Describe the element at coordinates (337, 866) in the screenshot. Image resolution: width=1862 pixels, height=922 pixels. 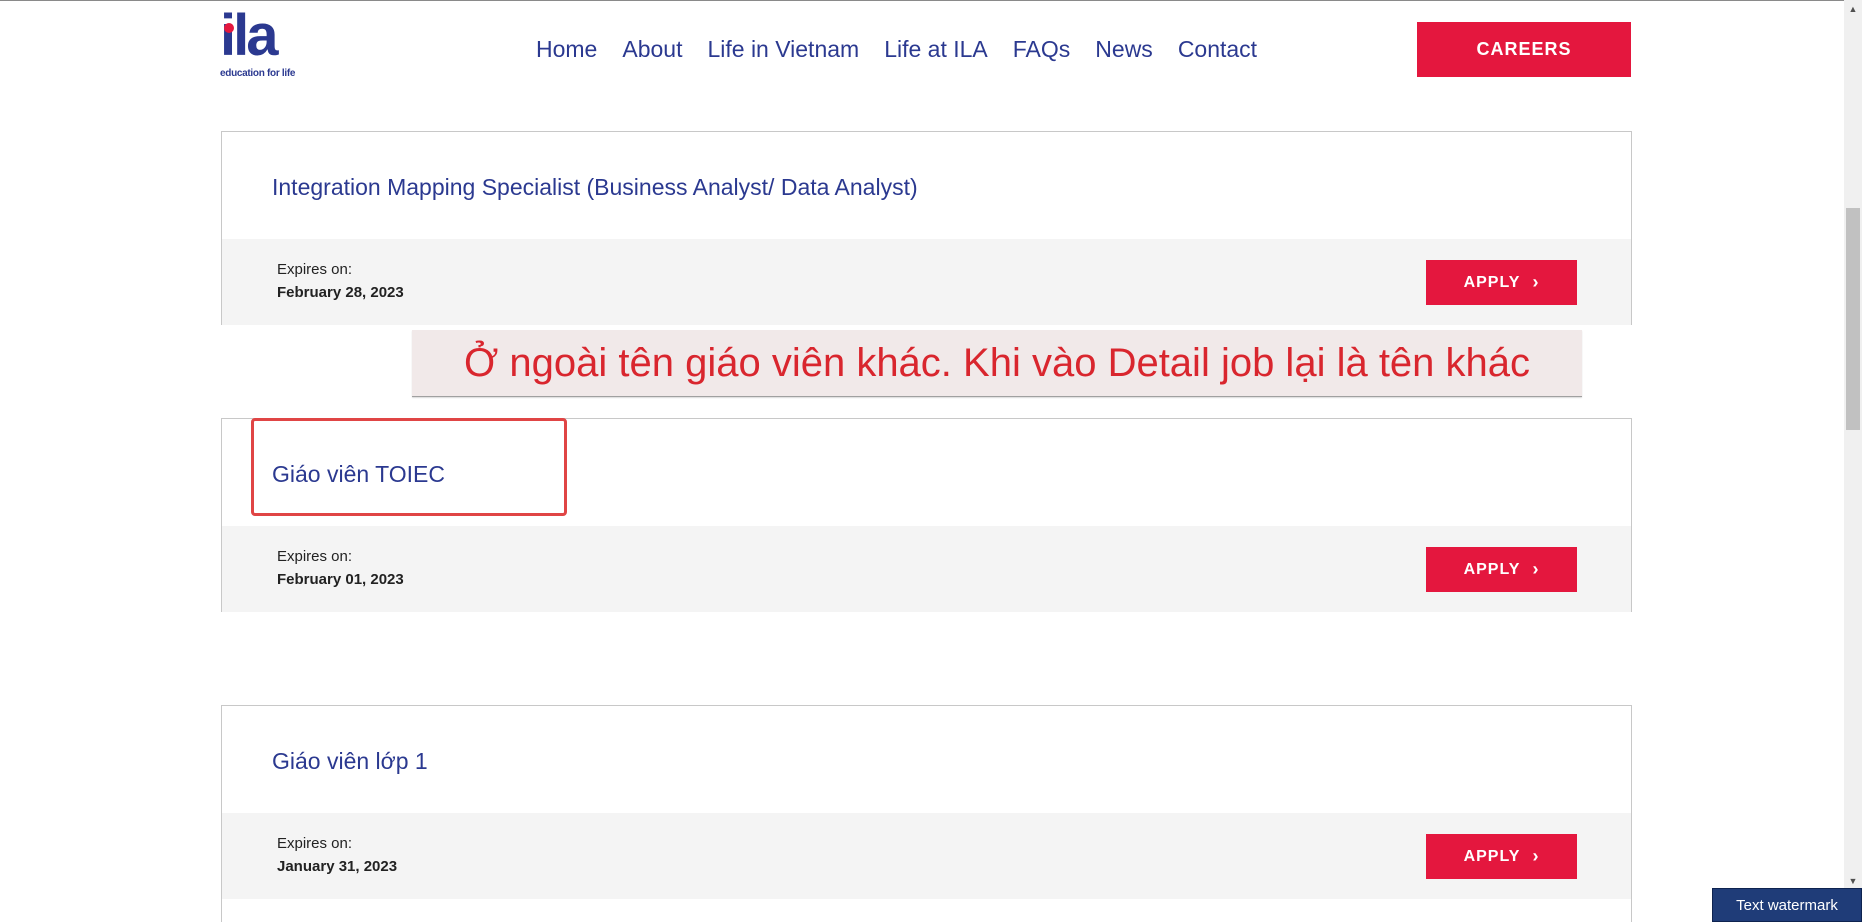
I see `expires-date: January 31, 2023` at that location.